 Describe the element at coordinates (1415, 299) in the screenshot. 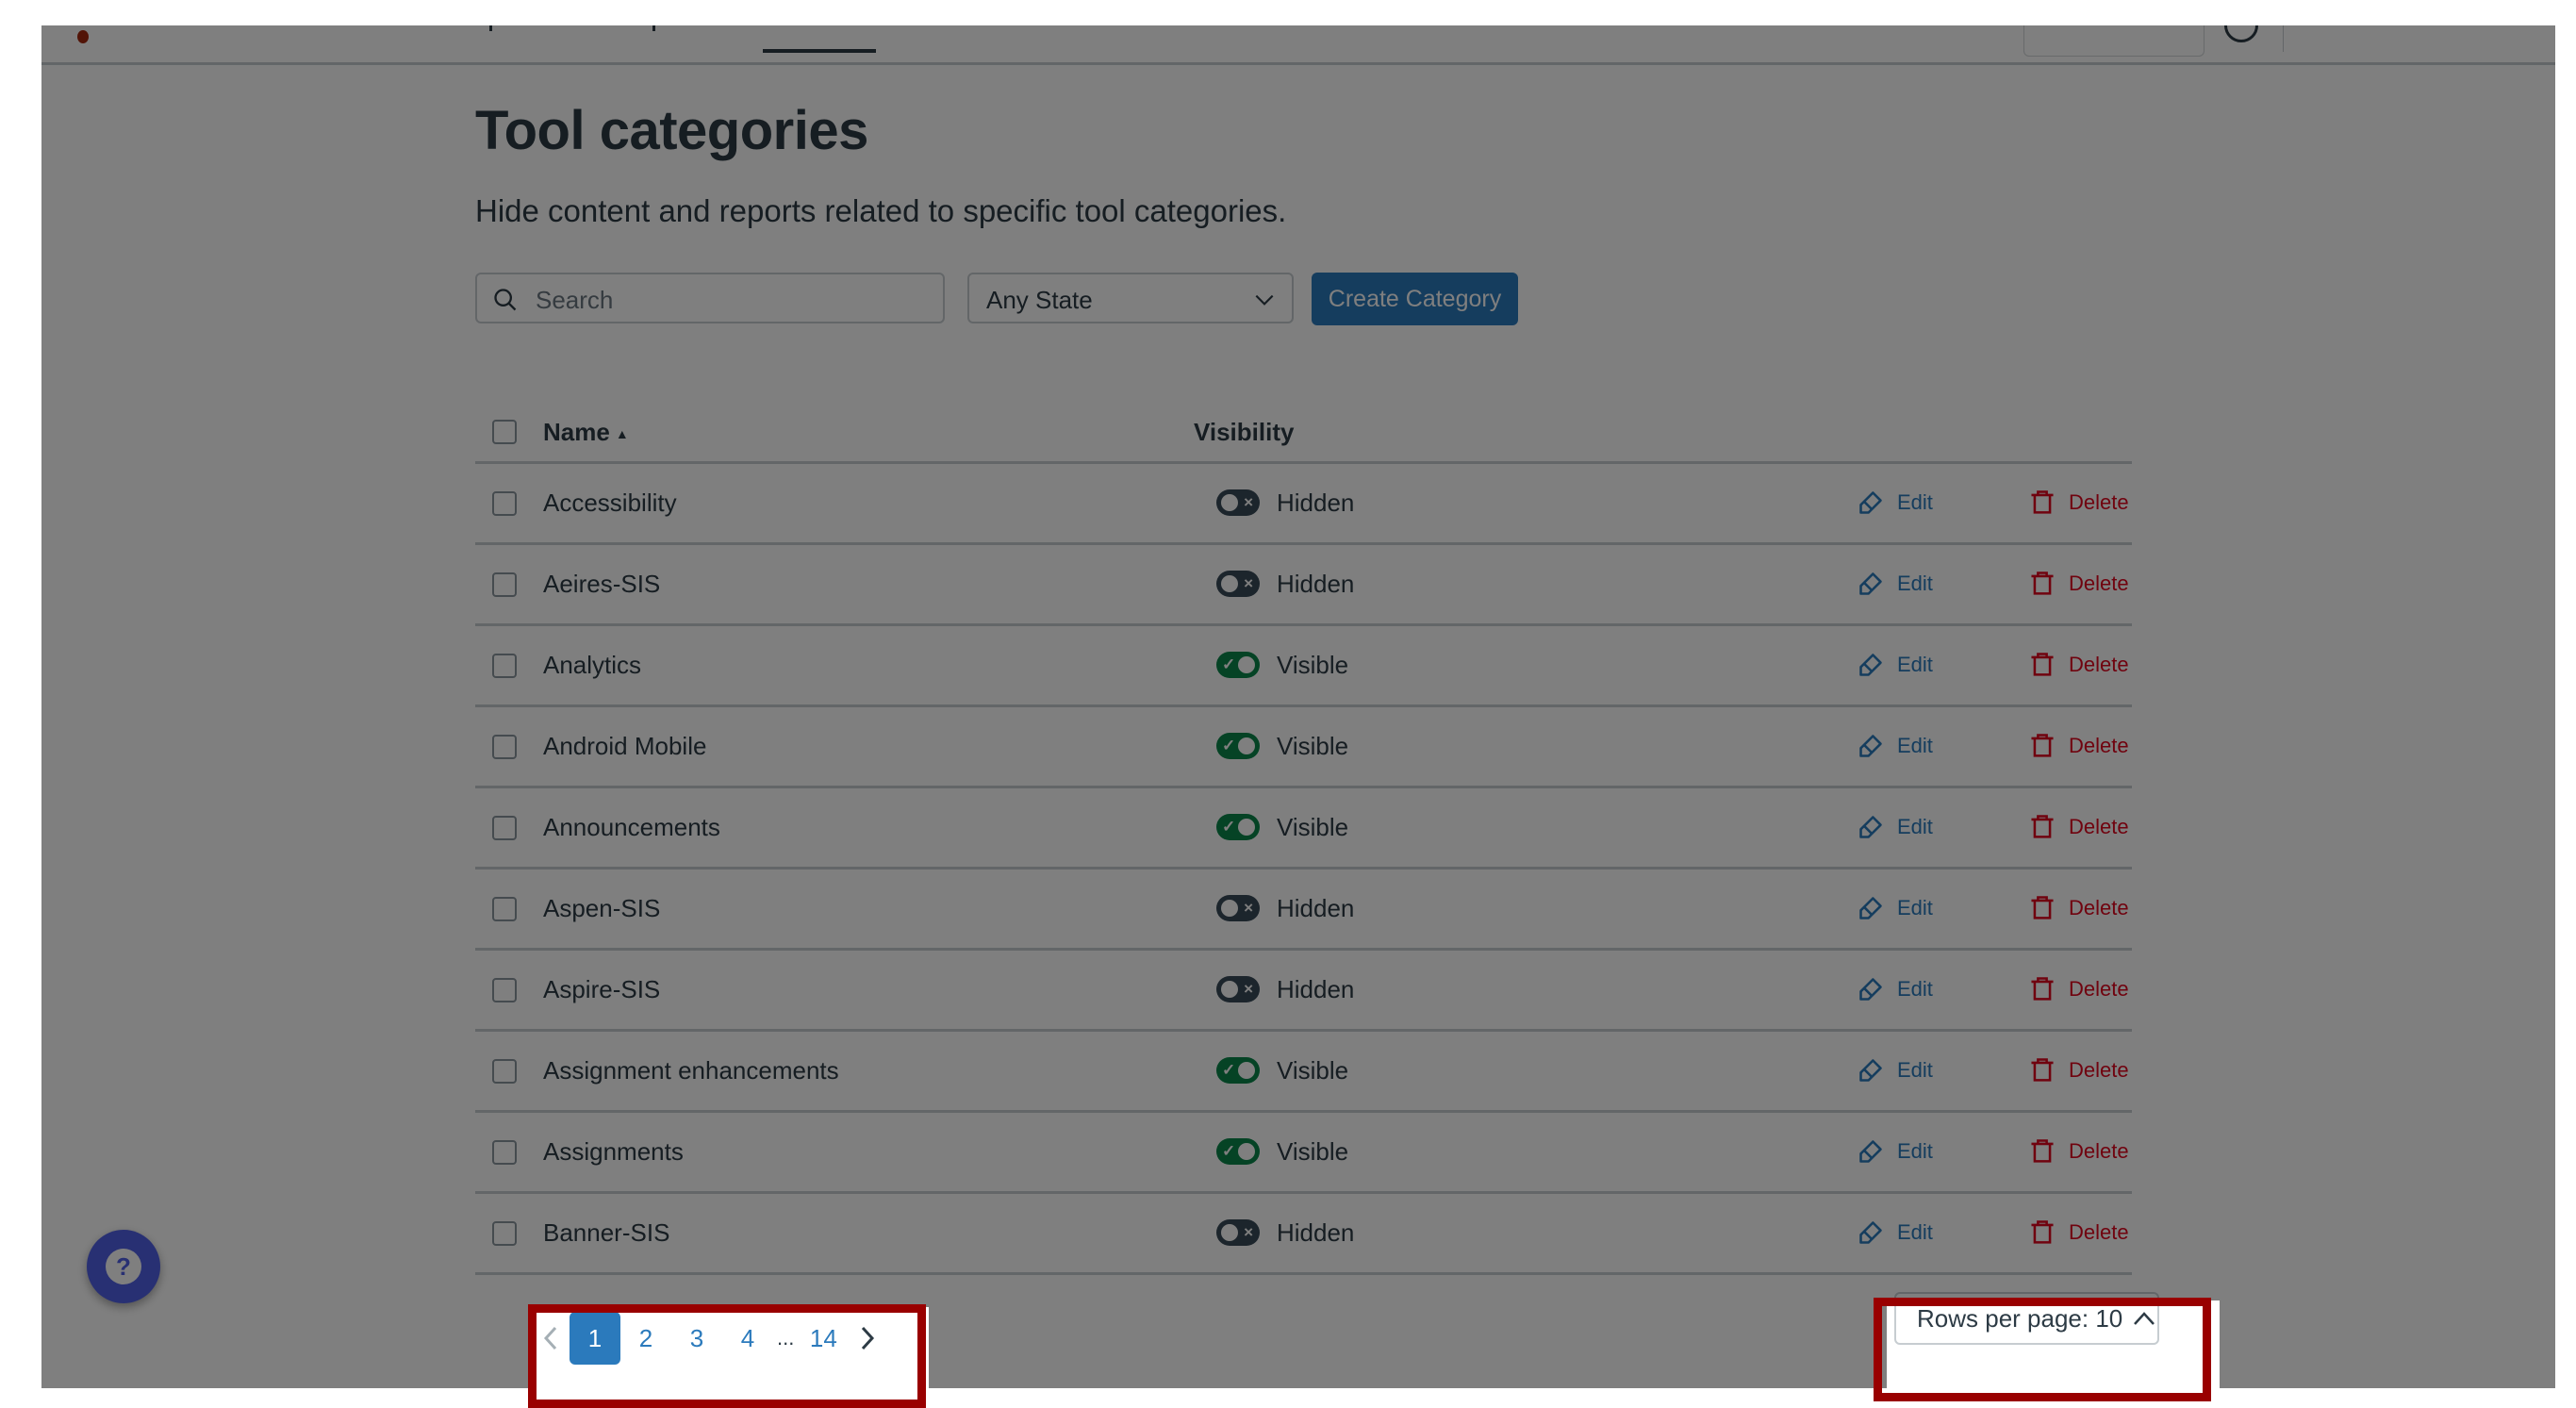

I see `create-category-button: Create Category` at that location.